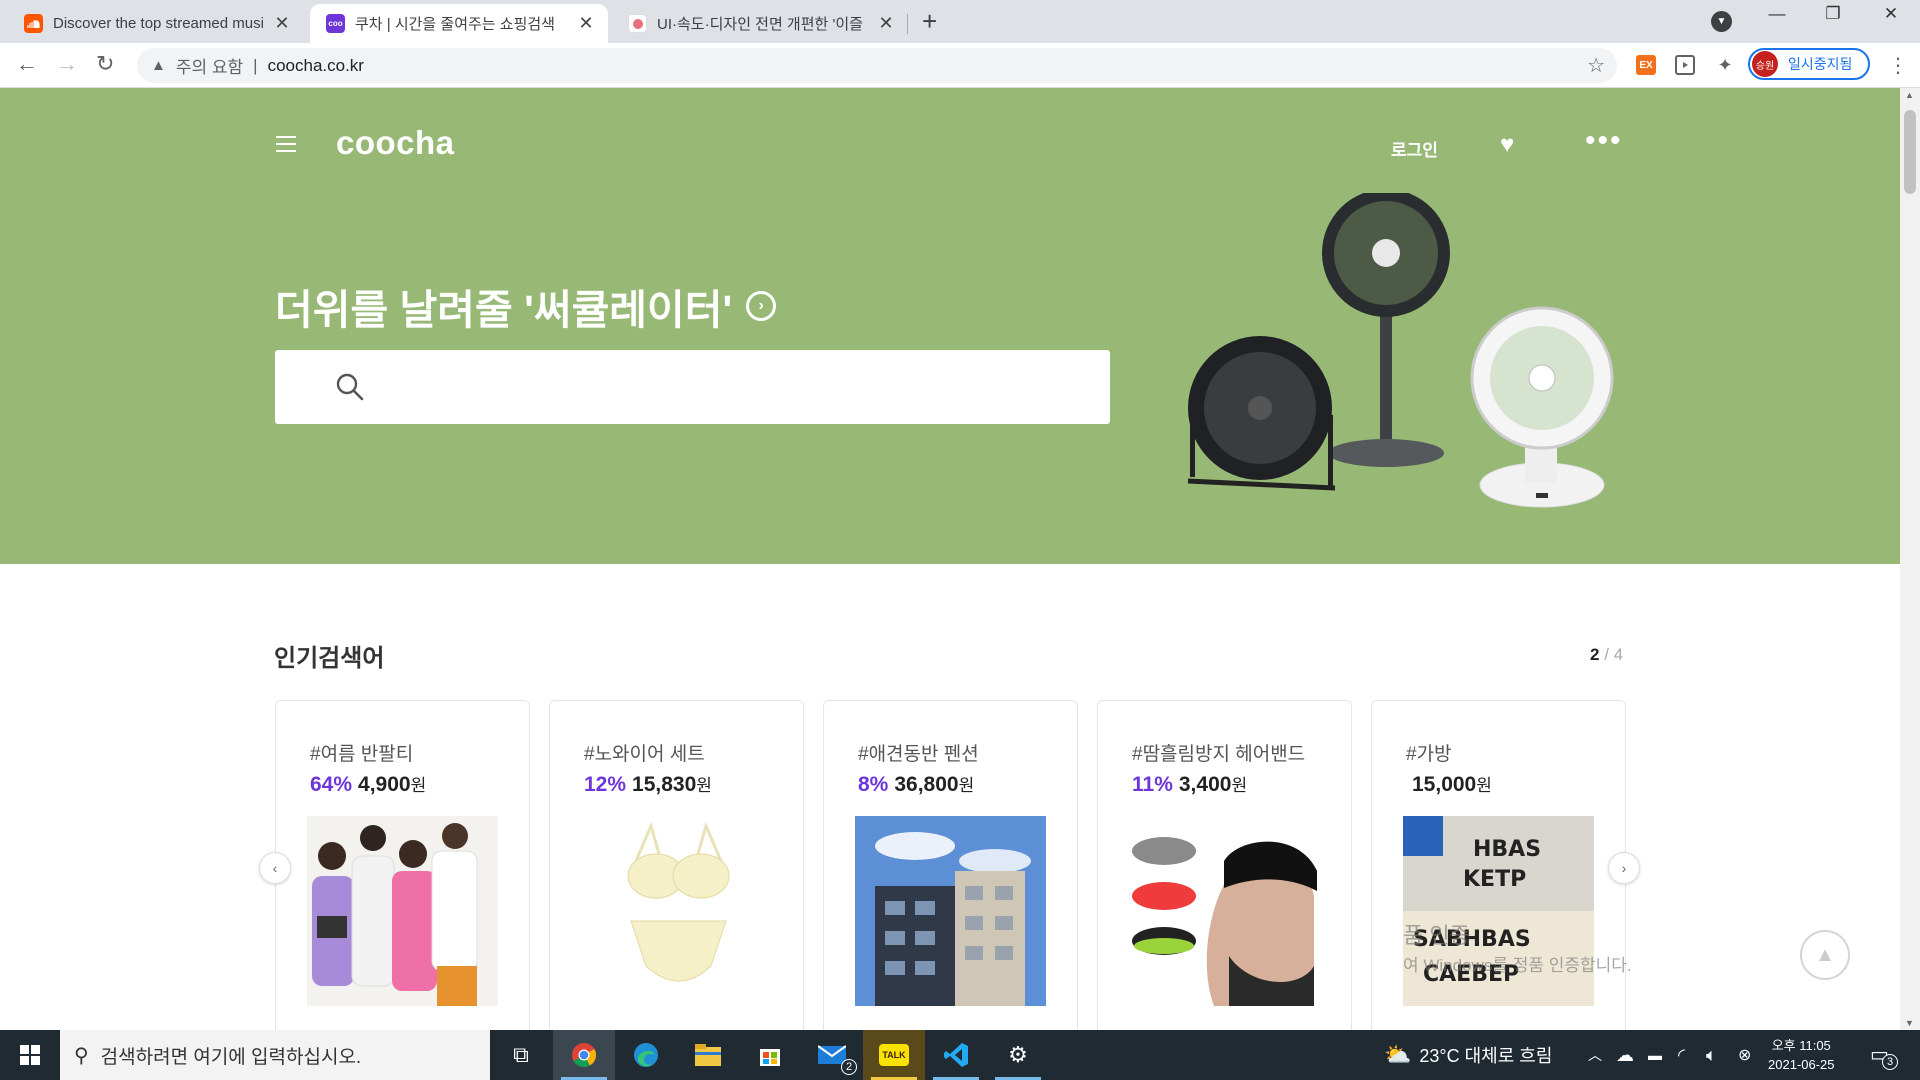 This screenshot has width=1920, height=1080. Describe the element at coordinates (1685, 65) in the screenshot. I see `media-extension-icon` at that location.